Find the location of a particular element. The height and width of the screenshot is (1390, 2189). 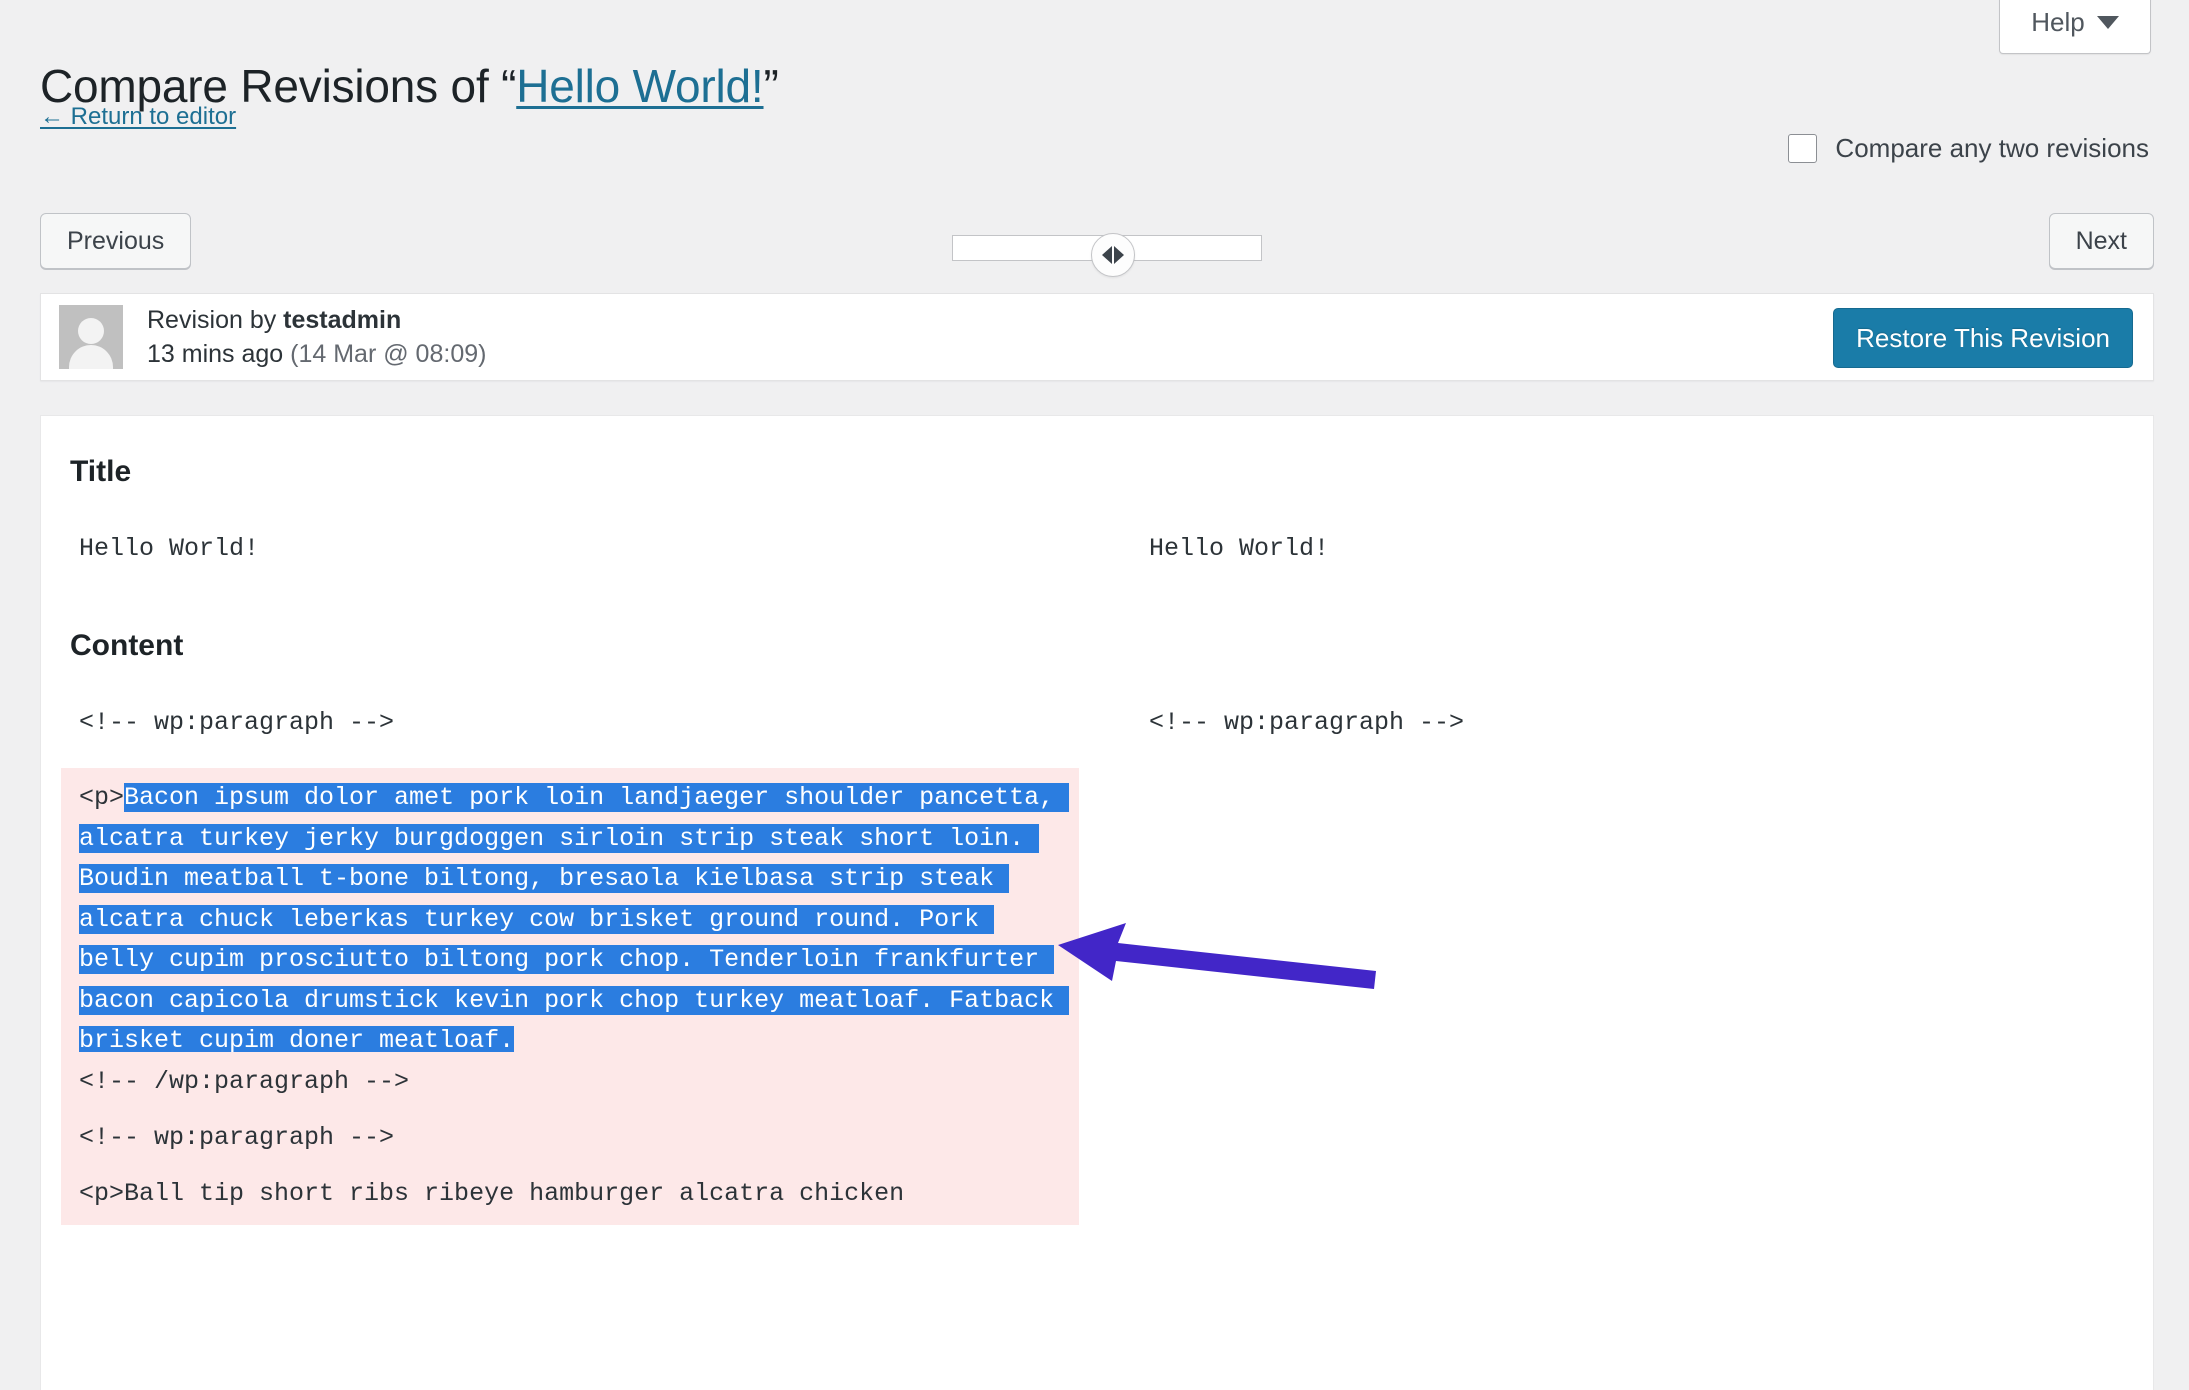

restore-this-revision-button: Restore This Revision is located at coordinates (1983, 338).